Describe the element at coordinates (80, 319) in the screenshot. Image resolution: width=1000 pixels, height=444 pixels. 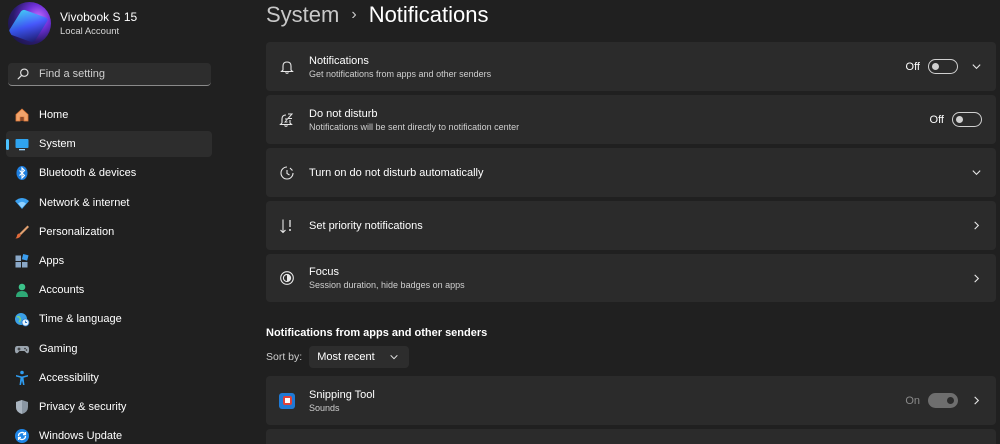
I see `sidebar-item-label: Time & language` at that location.